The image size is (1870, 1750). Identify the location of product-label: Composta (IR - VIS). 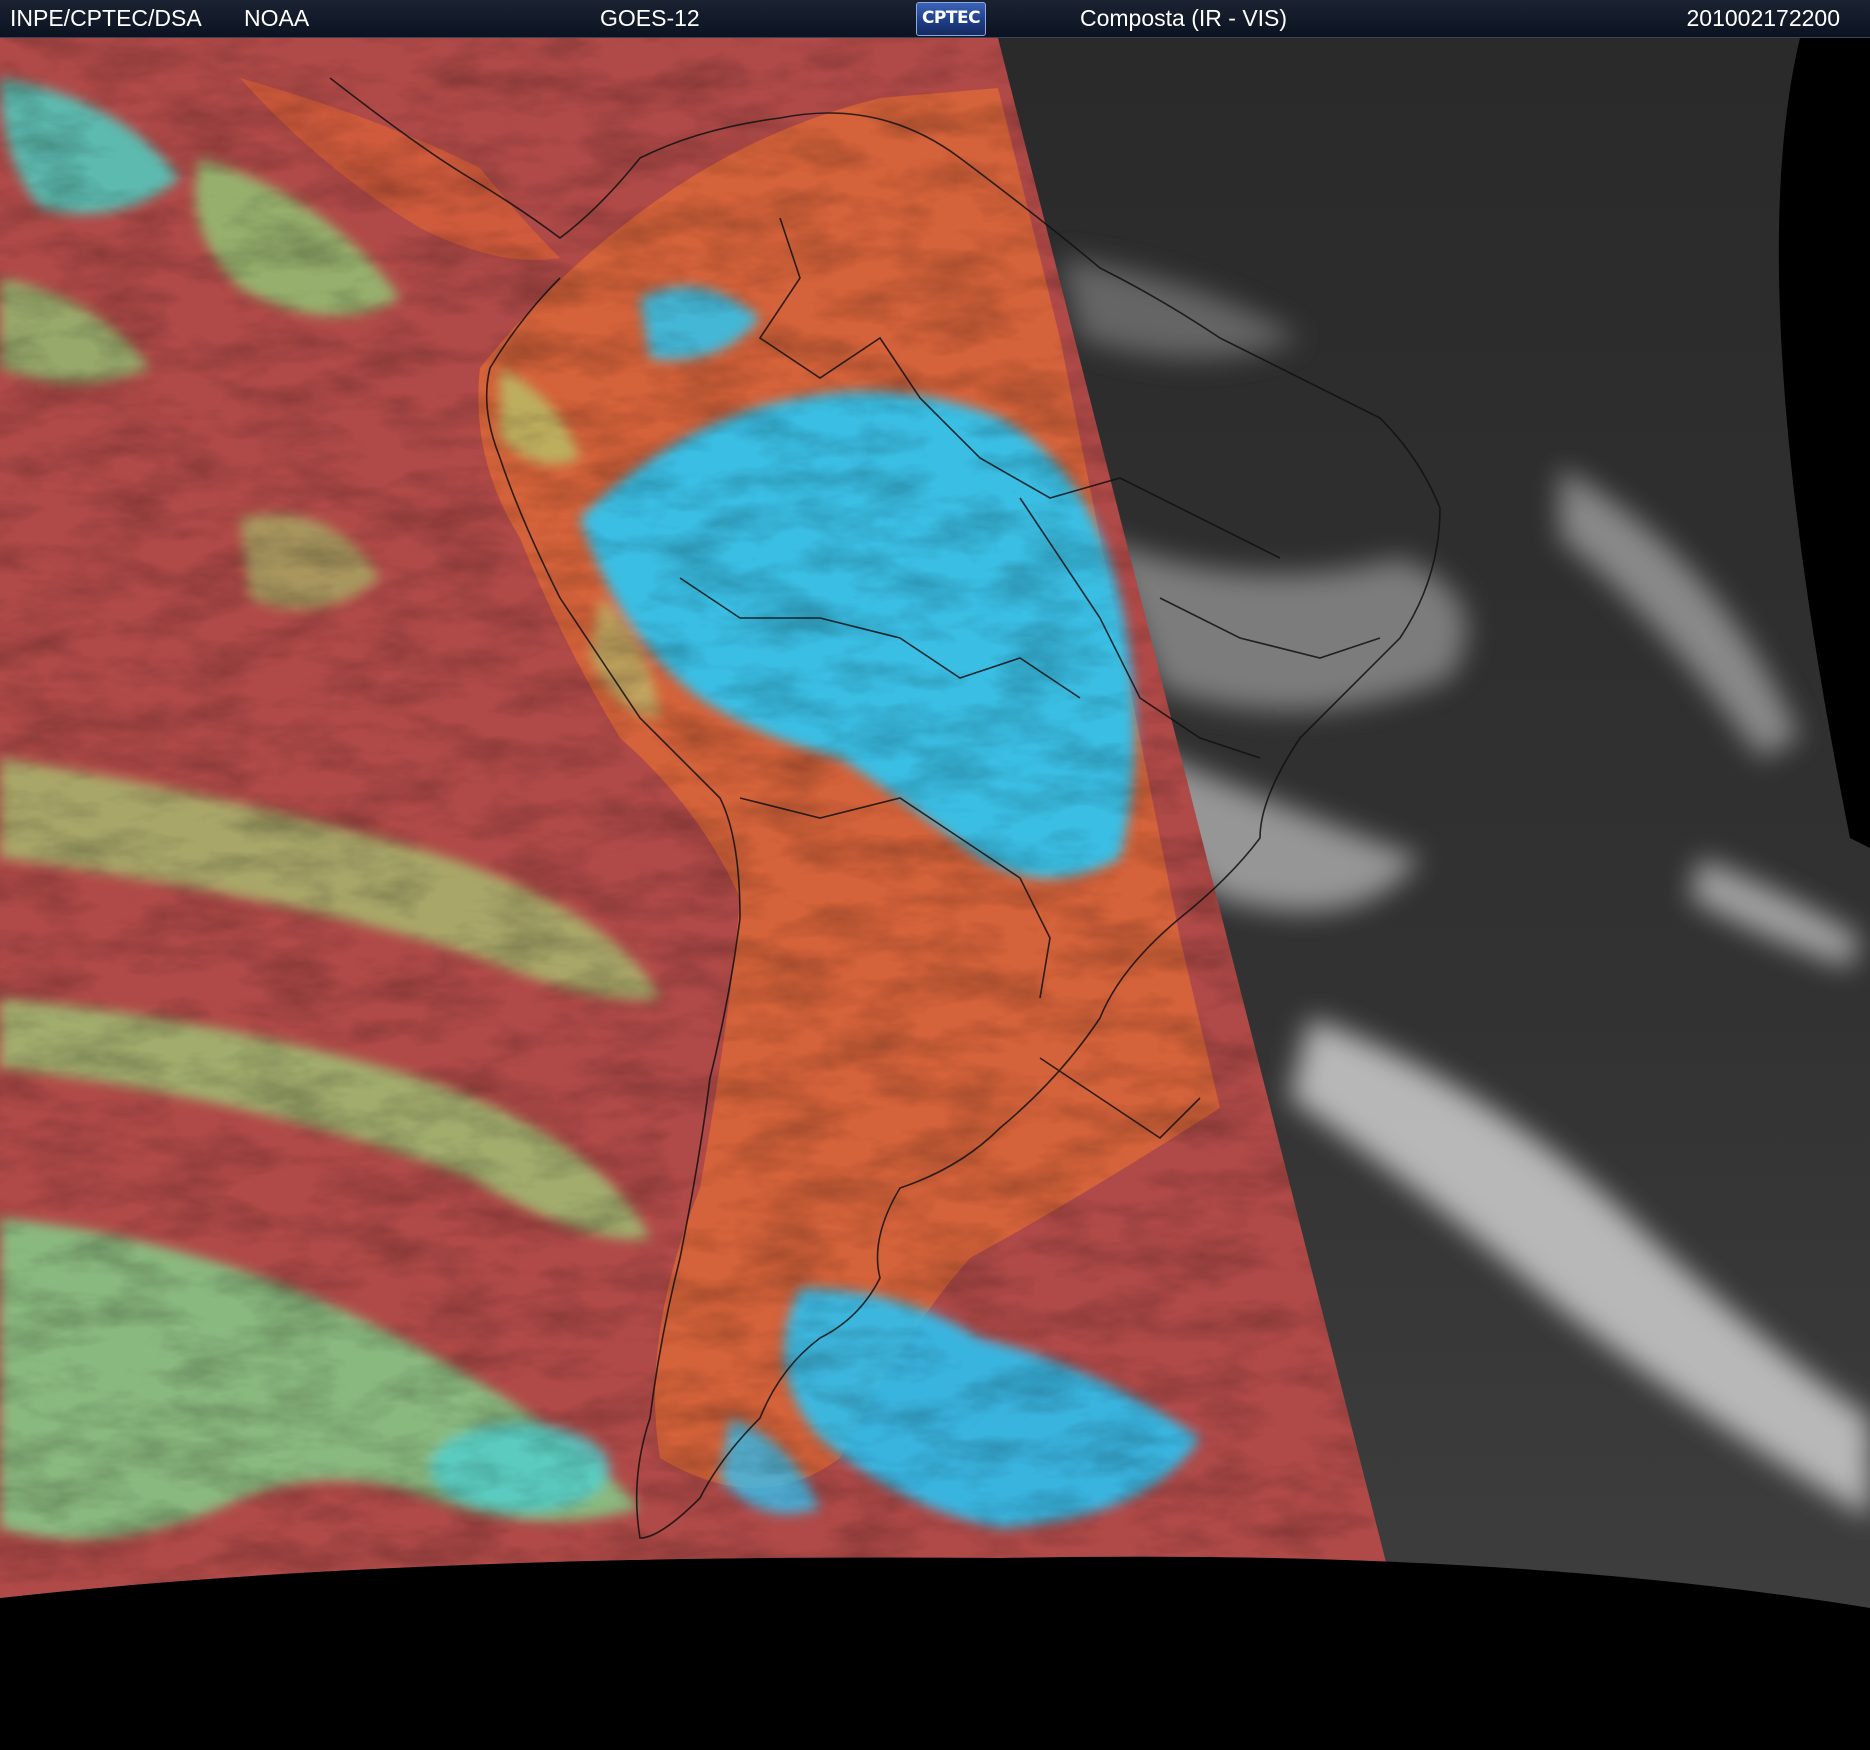
(1184, 18).